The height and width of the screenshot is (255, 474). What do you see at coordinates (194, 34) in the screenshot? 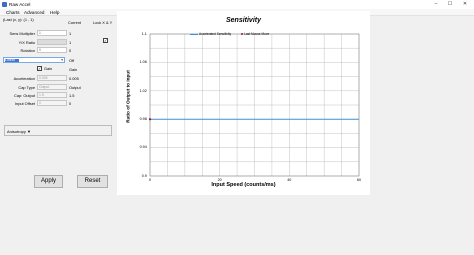
I see `legend-line-swatch` at bounding box center [194, 34].